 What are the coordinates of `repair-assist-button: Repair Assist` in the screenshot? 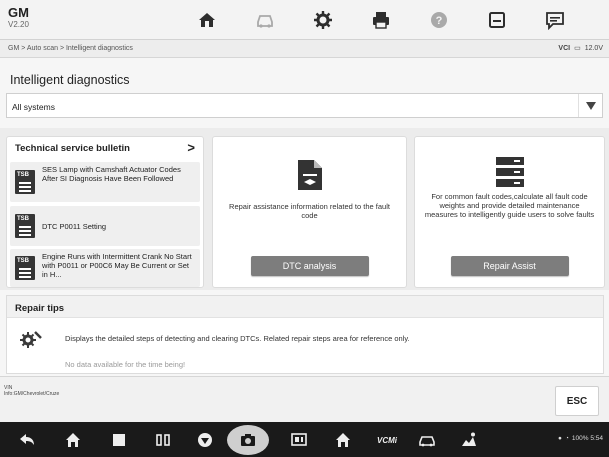 It's located at (509, 266).